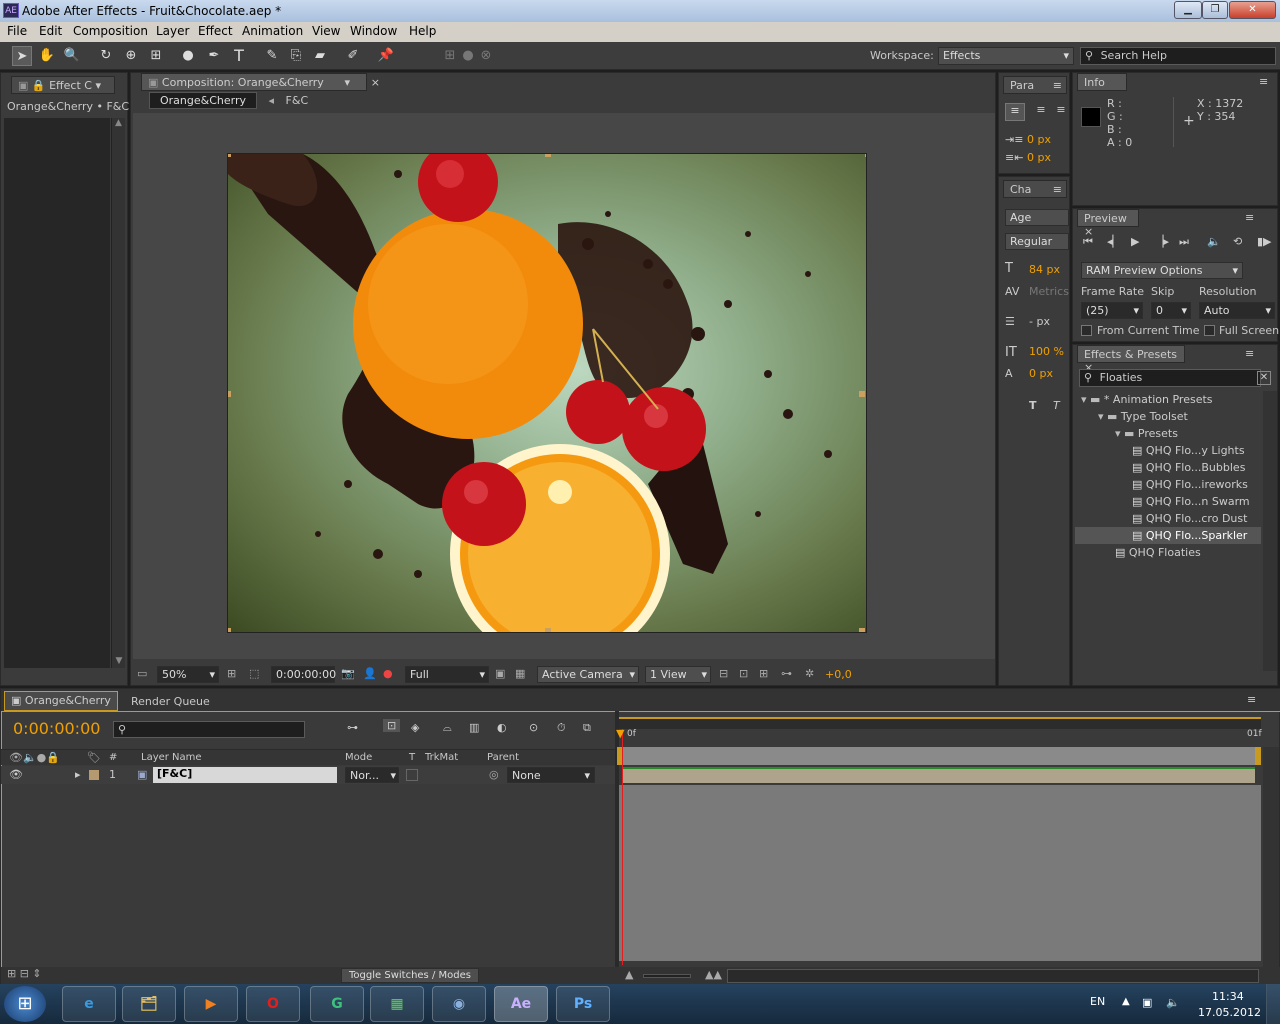 This screenshot has height=1024, width=1280. I want to click on region-of-interest-icon: ▣, so click(500, 673).